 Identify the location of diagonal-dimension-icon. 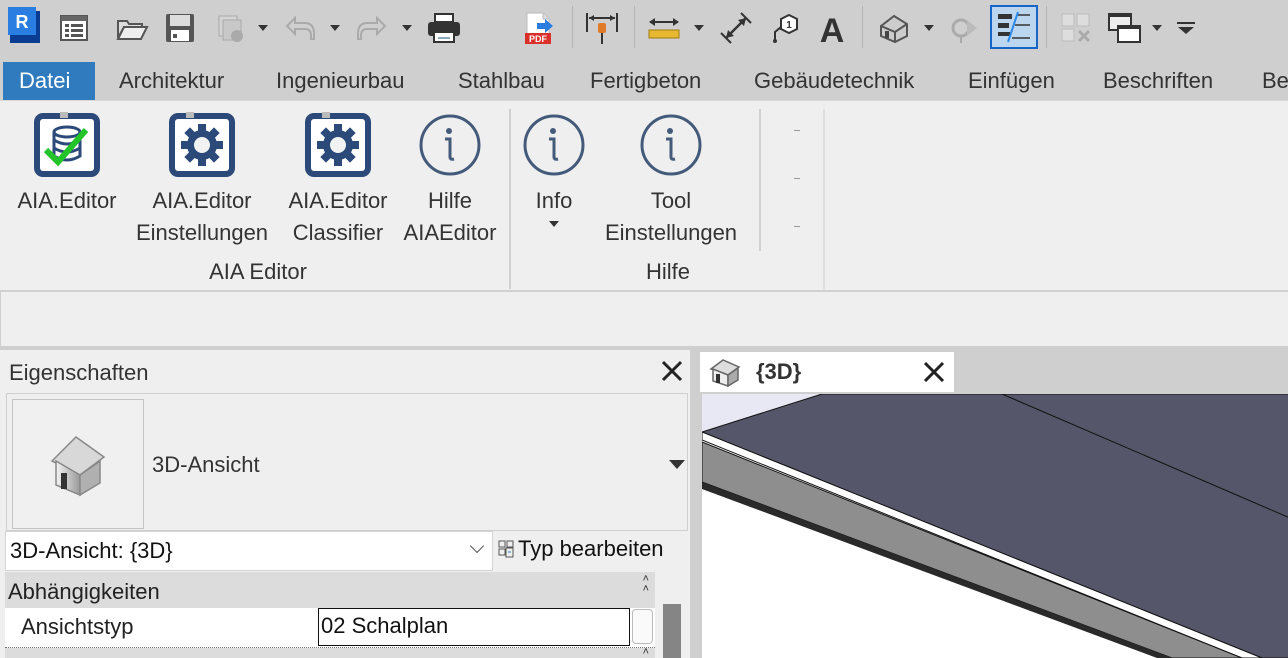
(736, 28).